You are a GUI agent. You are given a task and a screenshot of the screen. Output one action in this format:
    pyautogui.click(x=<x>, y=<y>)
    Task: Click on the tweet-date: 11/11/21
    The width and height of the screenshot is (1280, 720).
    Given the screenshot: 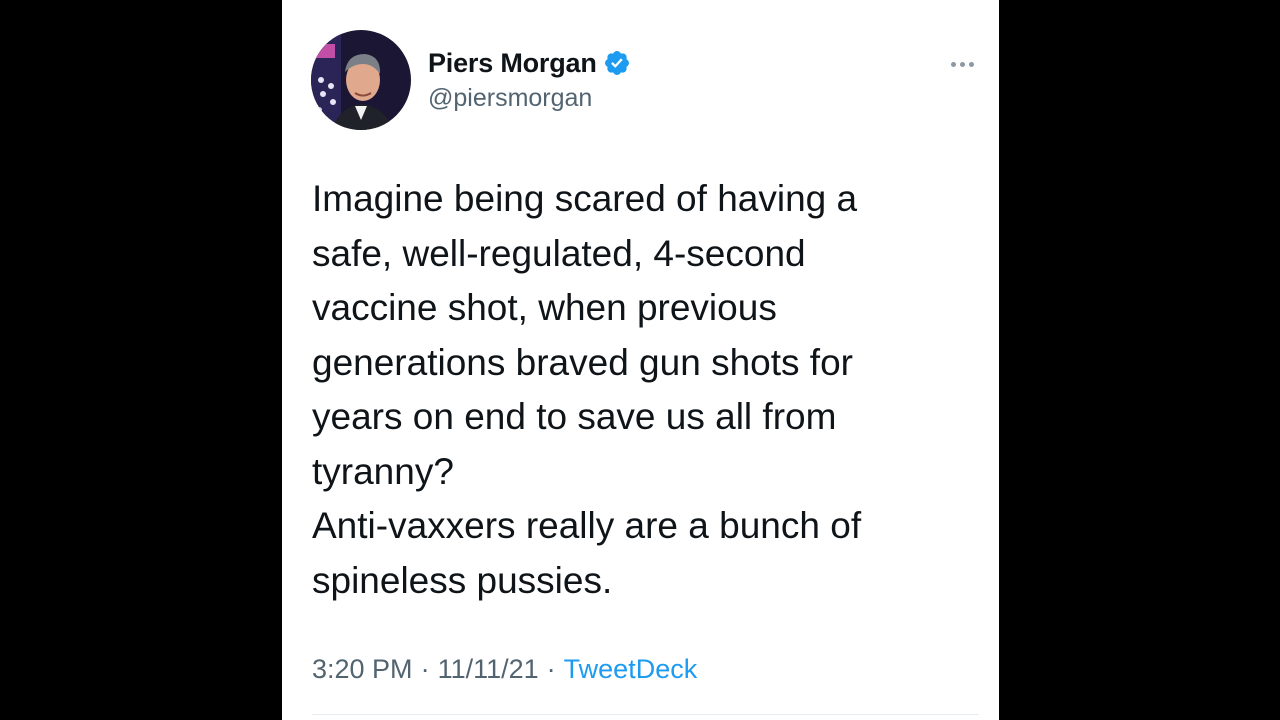 What is the action you would take?
    pyautogui.click(x=488, y=669)
    